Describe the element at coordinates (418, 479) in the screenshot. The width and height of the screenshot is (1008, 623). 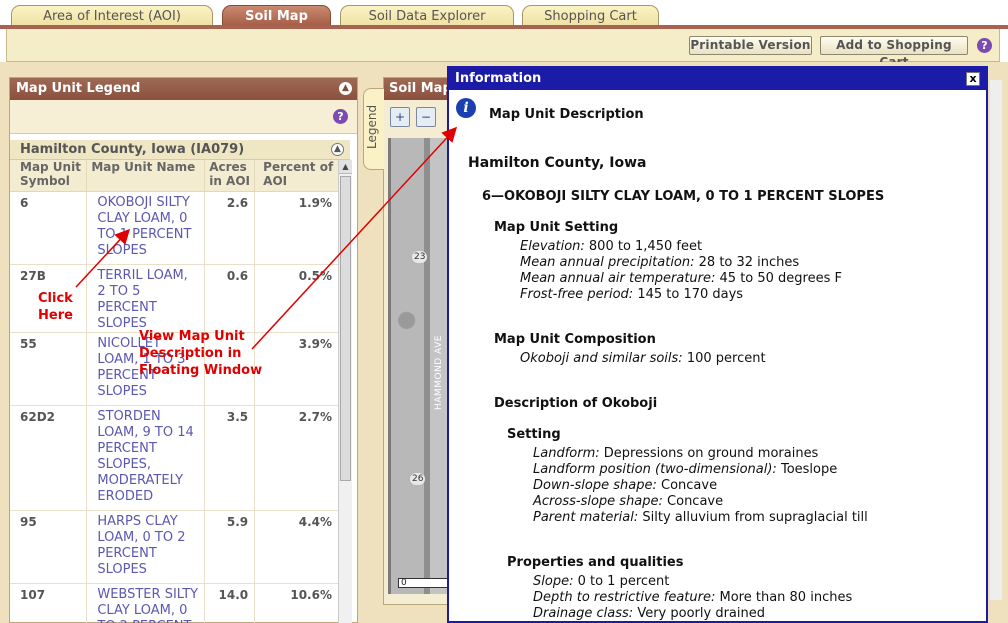
I see `map-label-26: 26` at that location.